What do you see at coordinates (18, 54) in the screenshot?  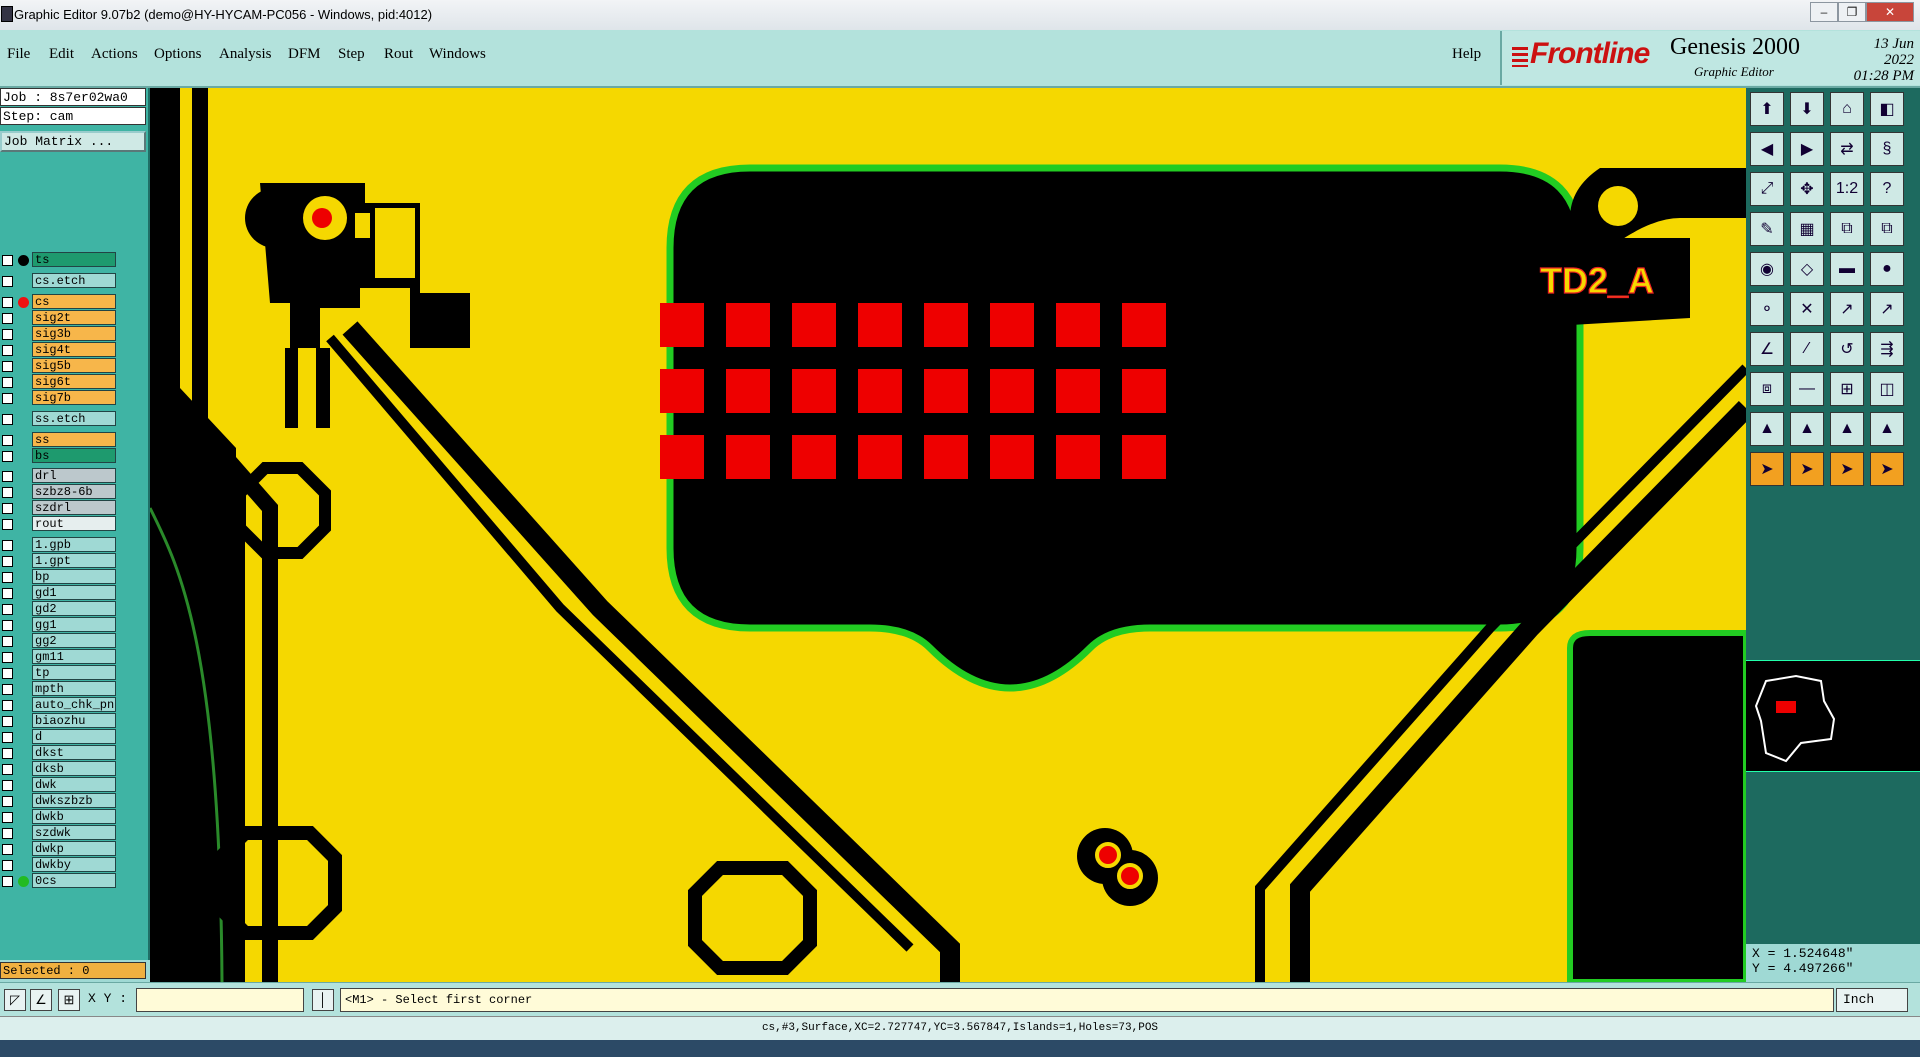 I see `menu-file: File` at bounding box center [18, 54].